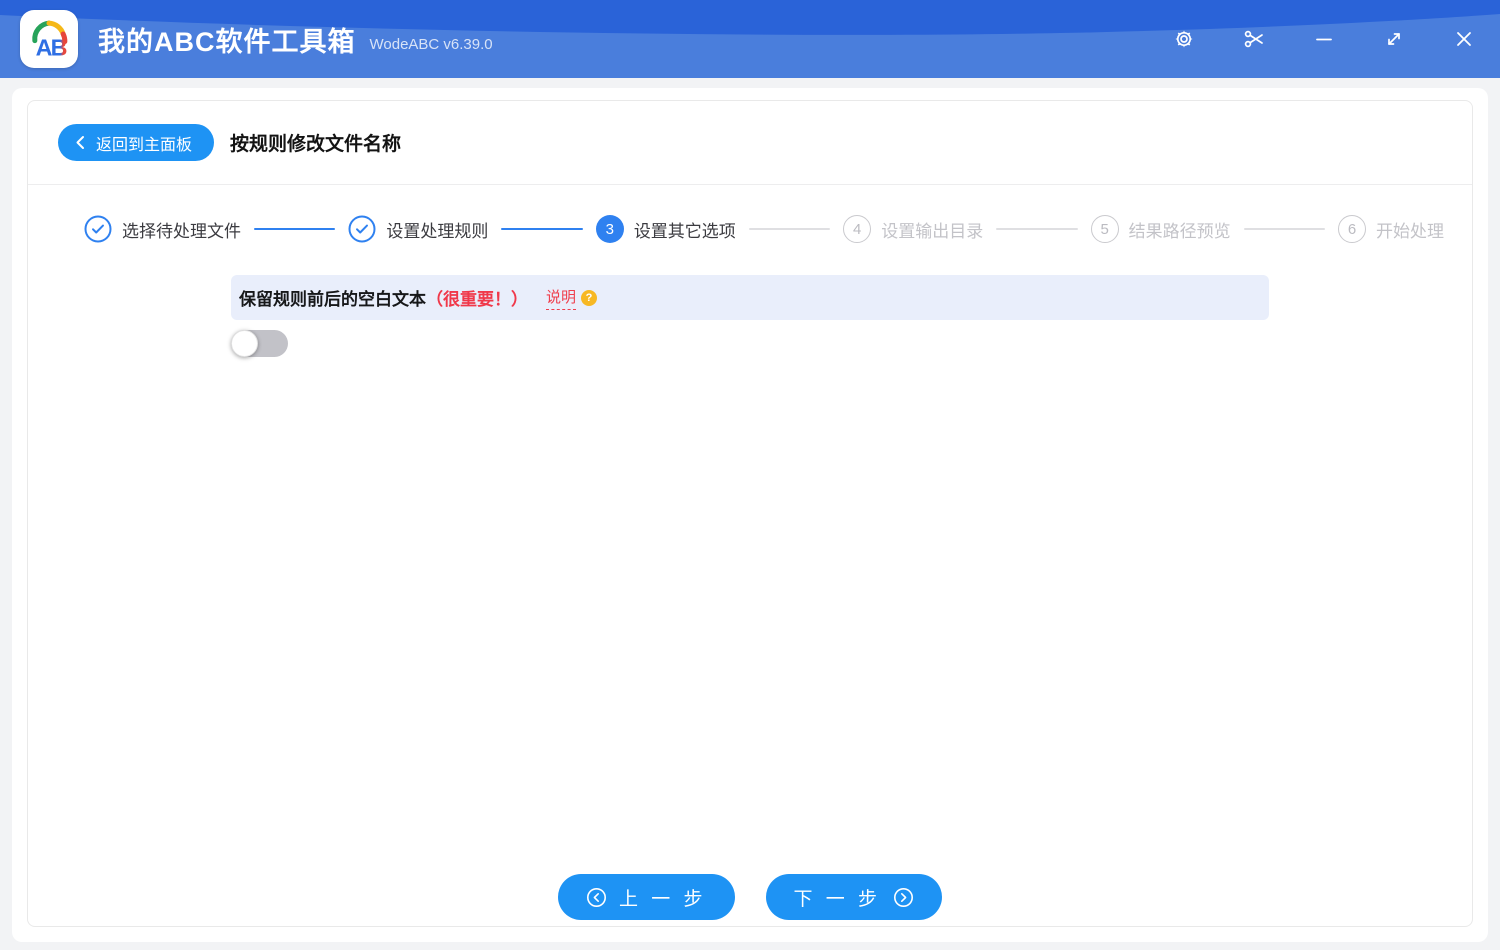 This screenshot has height=950, width=1500. What do you see at coordinates (1410, 231) in the screenshot?
I see `step-6-label: 开始处理` at bounding box center [1410, 231].